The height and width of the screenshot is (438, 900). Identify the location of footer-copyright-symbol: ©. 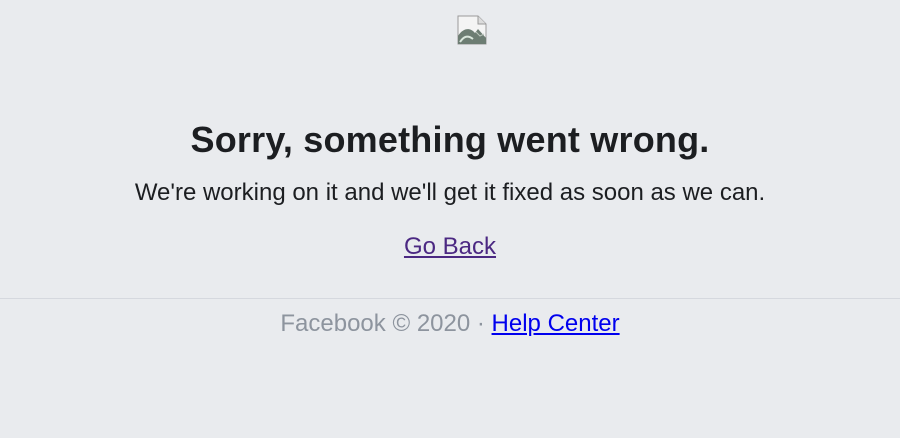
(401, 323).